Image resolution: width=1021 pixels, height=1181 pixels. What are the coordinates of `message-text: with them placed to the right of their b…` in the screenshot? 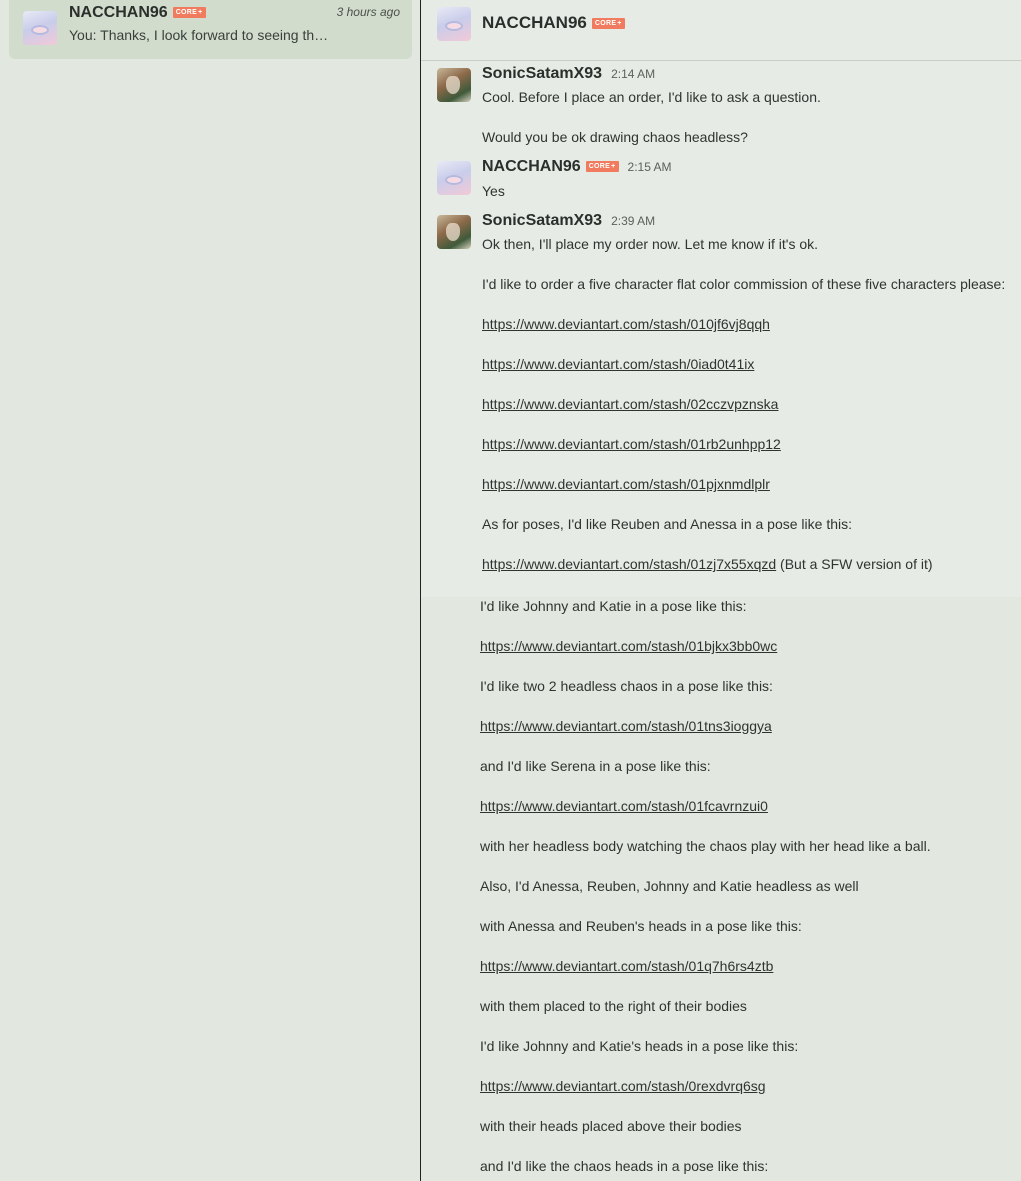 It's located at (613, 1006).